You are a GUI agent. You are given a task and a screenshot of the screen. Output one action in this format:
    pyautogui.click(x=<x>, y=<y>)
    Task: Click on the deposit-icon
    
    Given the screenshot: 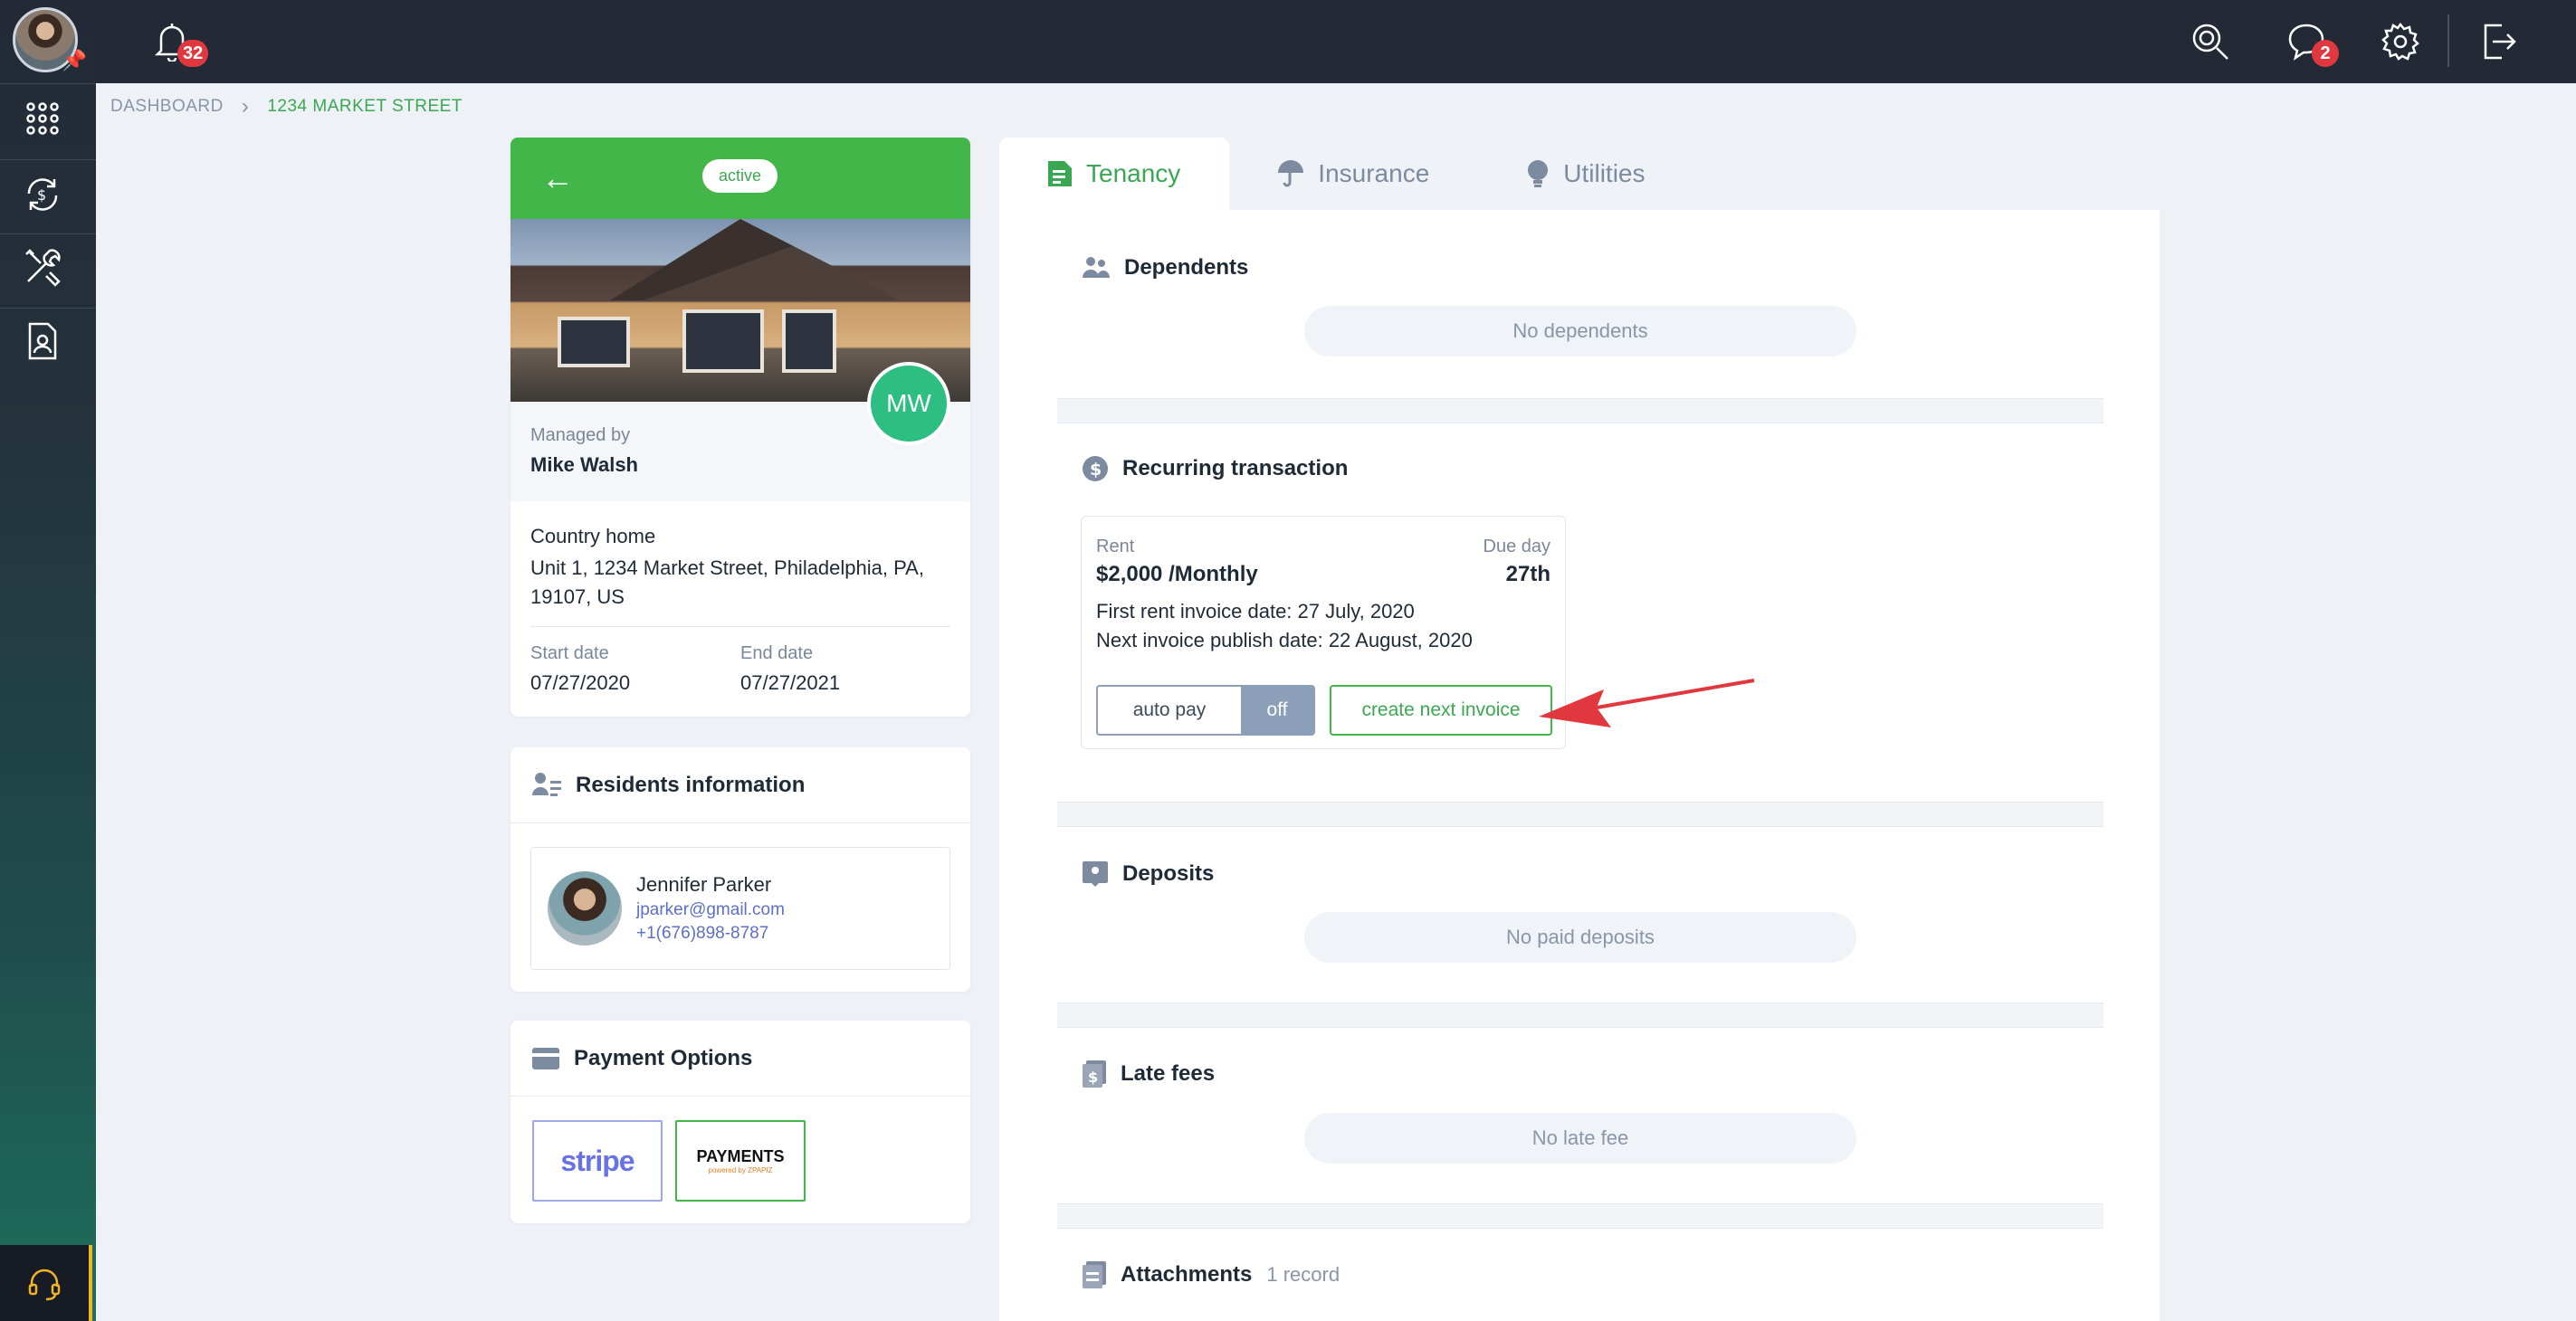 What is the action you would take?
    pyautogui.click(x=1095, y=874)
    